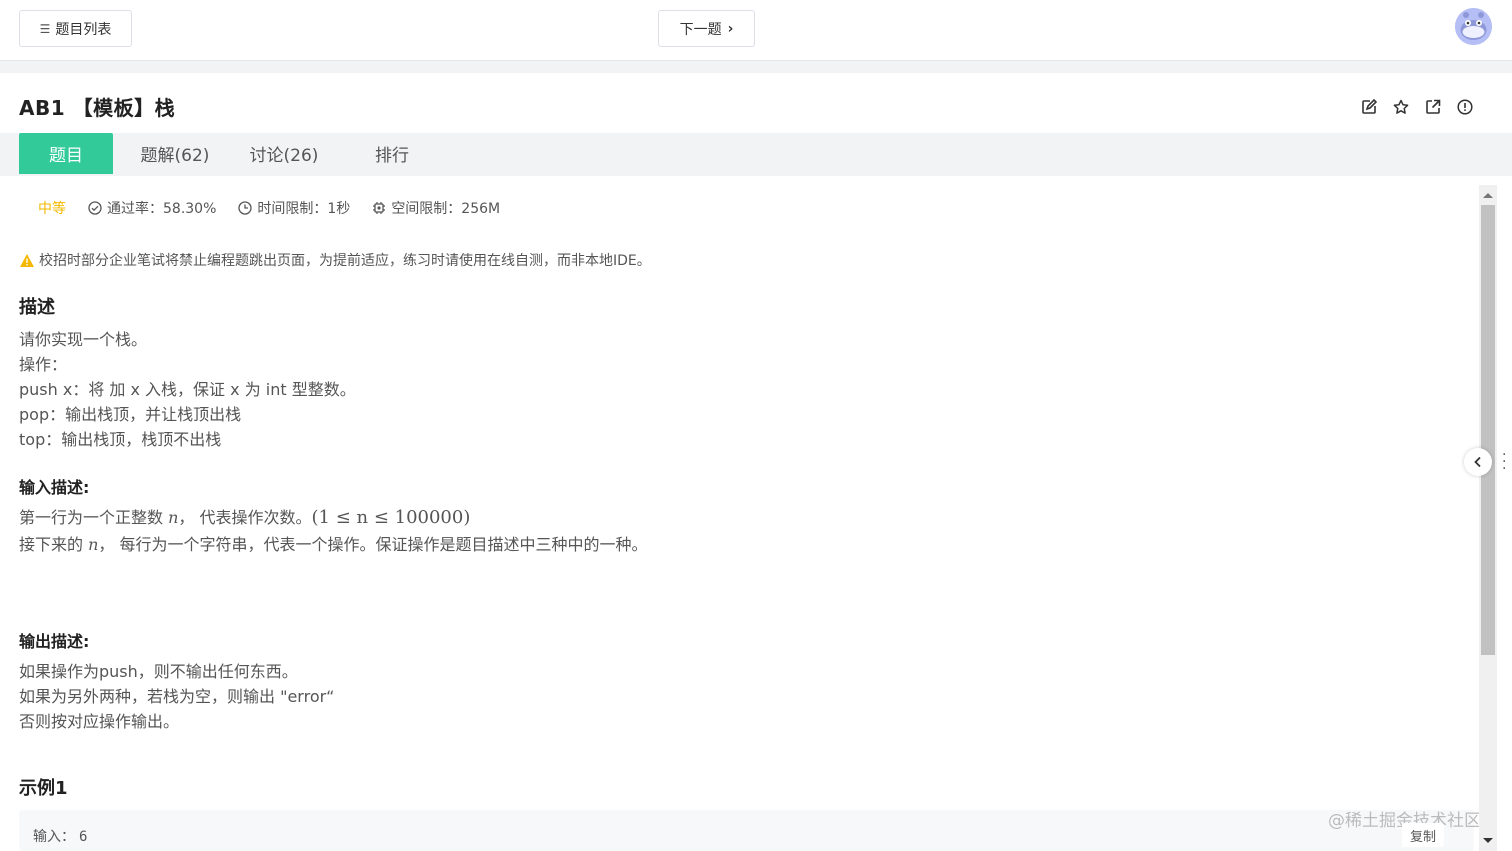  Describe the element at coordinates (66, 153) in the screenshot. I see `tab-problem: 题目` at that location.